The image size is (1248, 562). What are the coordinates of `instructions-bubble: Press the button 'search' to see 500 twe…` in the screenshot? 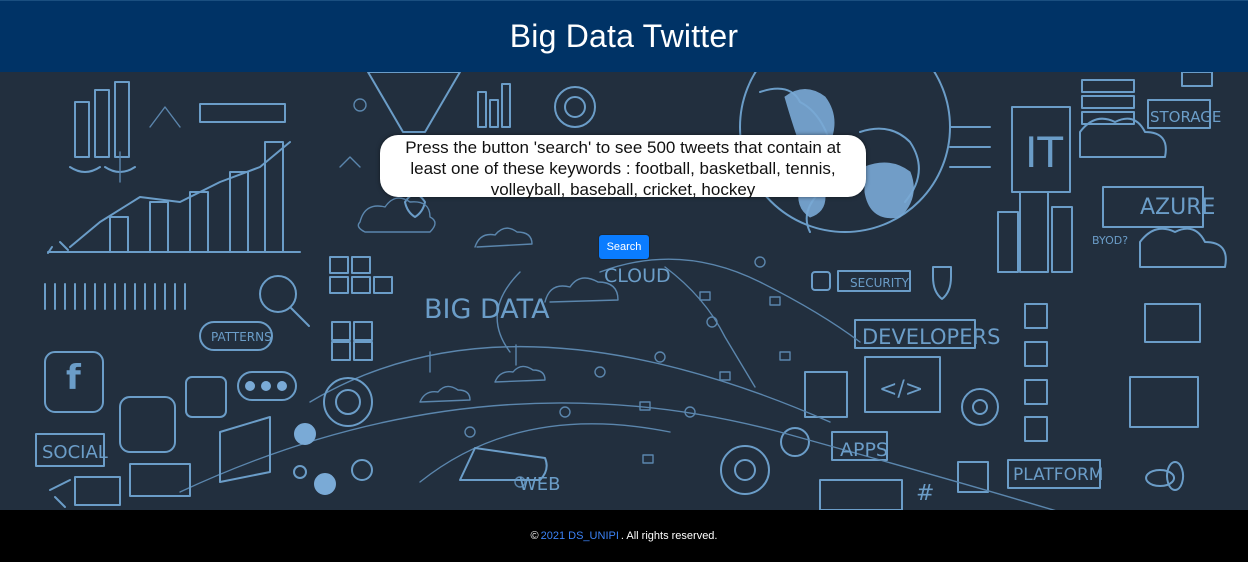 It's located at (623, 167).